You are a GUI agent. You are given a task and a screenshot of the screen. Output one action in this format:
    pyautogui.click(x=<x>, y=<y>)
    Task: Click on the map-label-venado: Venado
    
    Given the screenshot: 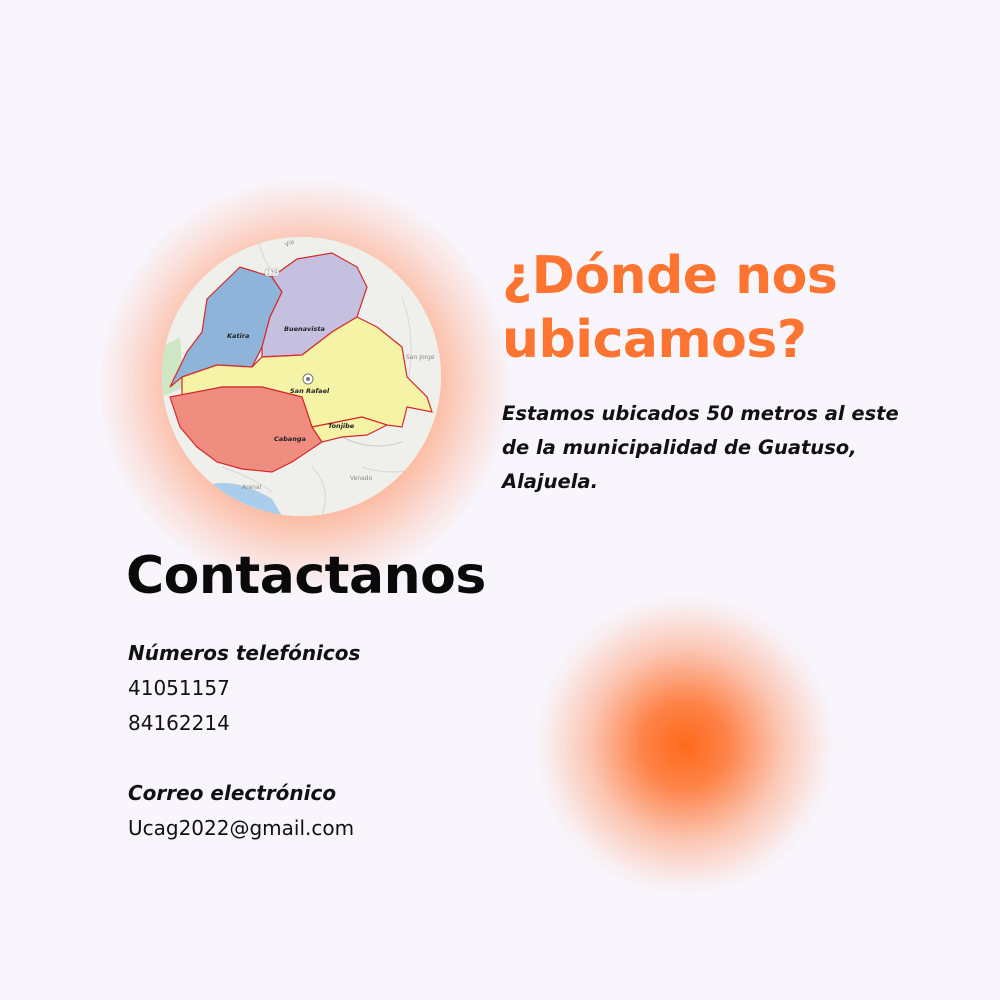 What is the action you would take?
    pyautogui.click(x=361, y=478)
    